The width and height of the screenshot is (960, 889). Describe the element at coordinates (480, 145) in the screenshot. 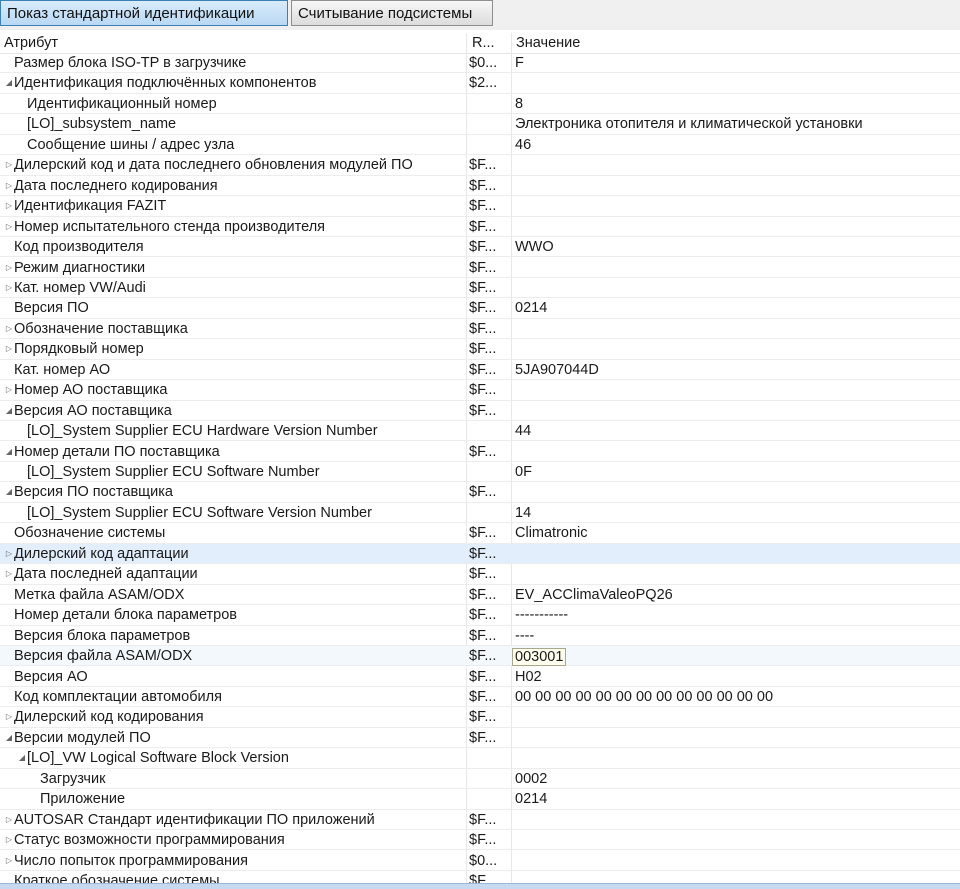

I see `table-row: Сообщение шины / адрес узла 46` at that location.